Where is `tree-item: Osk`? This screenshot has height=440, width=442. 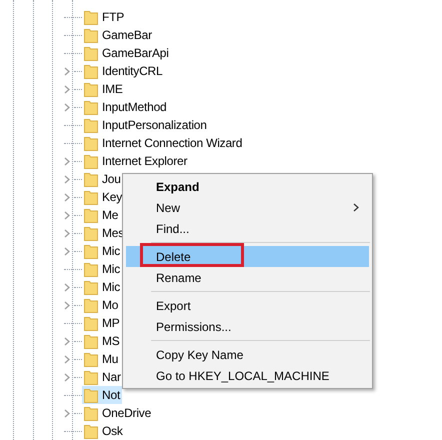
tree-item: Osk is located at coordinates (103, 431).